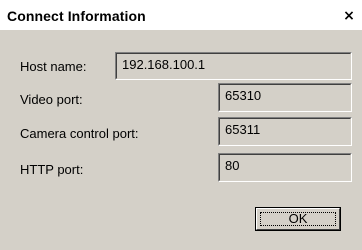 The width and height of the screenshot is (362, 250). Describe the element at coordinates (76, 16) in the screenshot. I see `window-title: Connect Information` at that location.